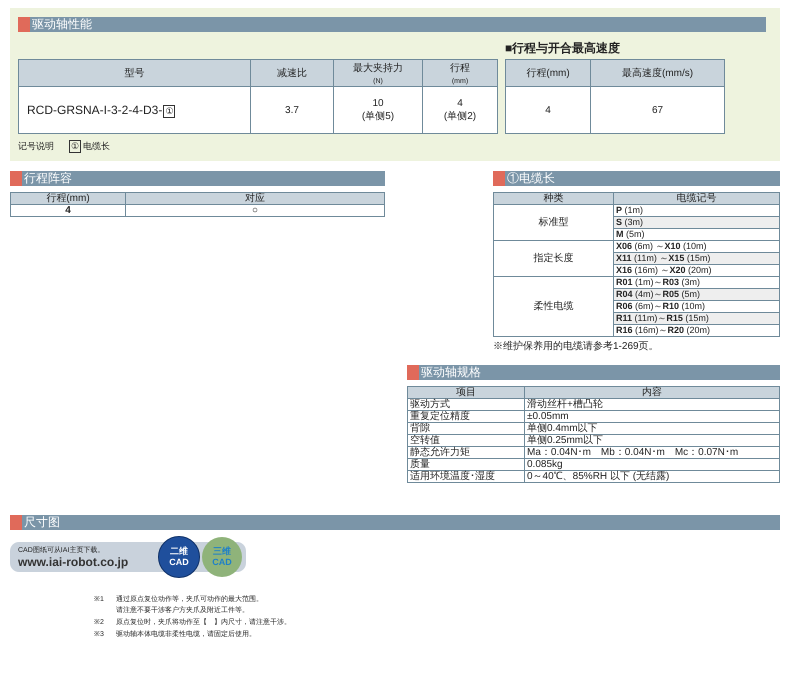 This screenshot has height=683, width=790. What do you see at coordinates (554, 198) in the screenshot?
I see `column-header: 种类` at bounding box center [554, 198].